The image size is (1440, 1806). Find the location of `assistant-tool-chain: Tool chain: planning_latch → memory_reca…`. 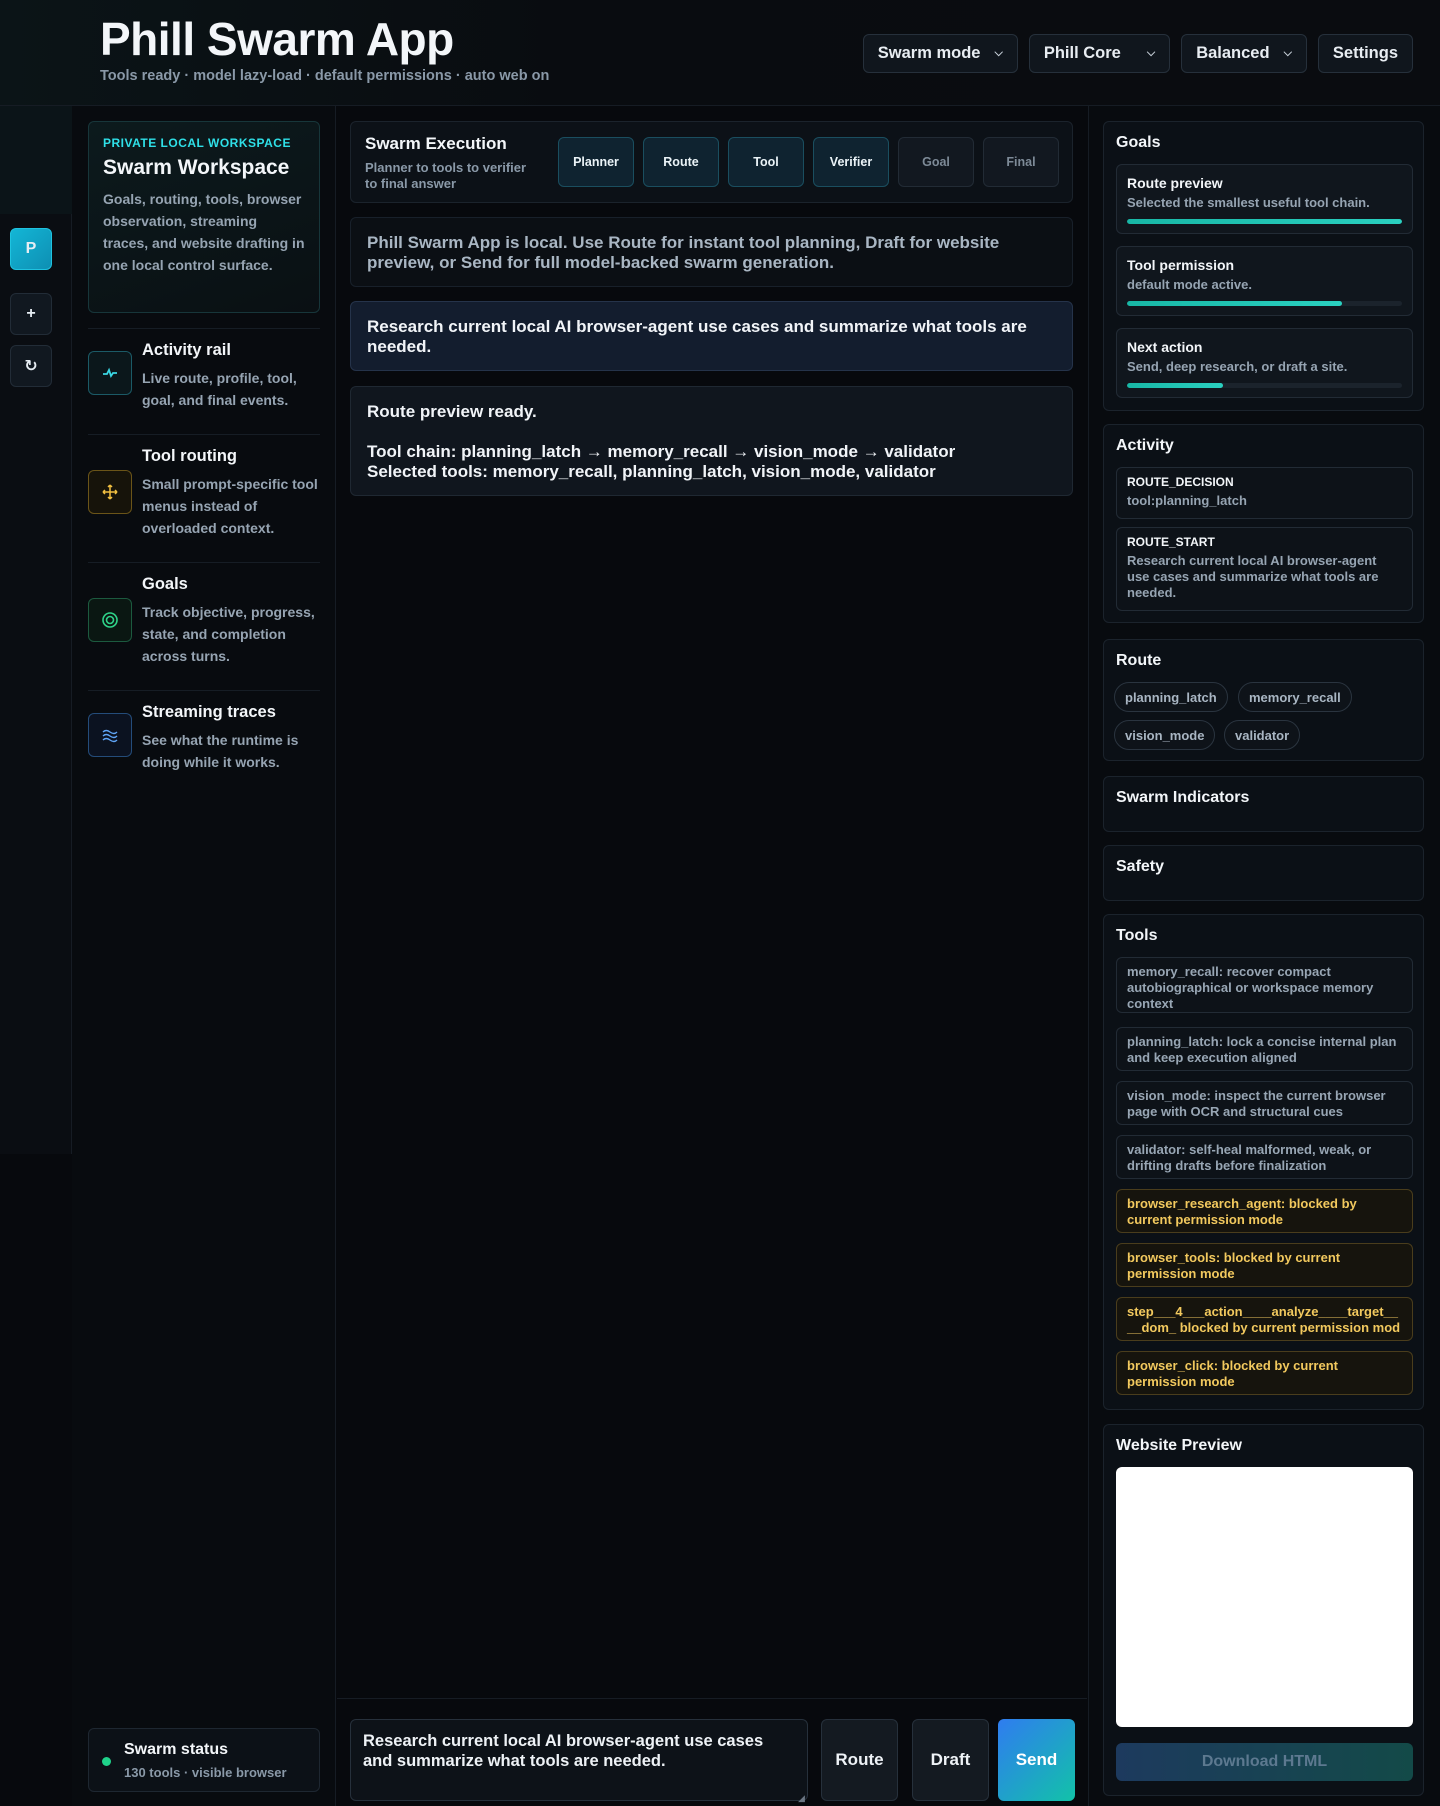

assistant-tool-chain: Tool chain: planning_latch → memory_reca… is located at coordinates (661, 451).